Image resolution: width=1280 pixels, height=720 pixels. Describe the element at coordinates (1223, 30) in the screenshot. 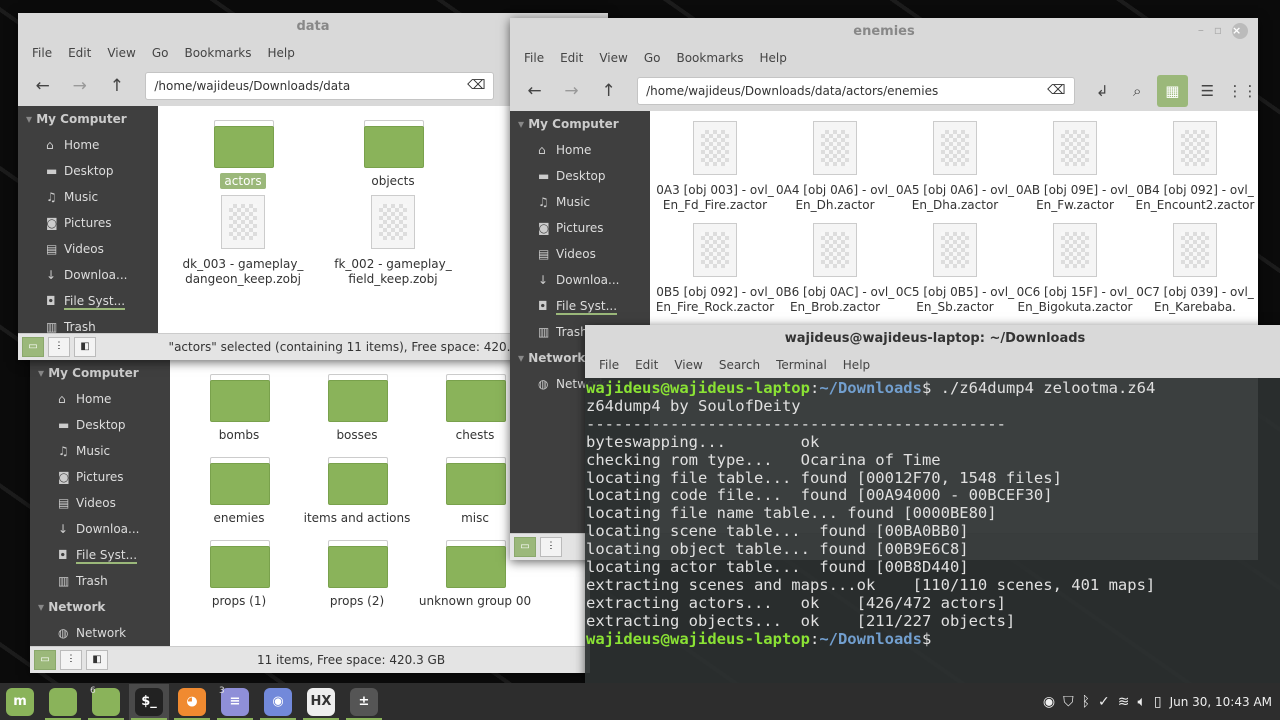

I see `maximize-button: ▫` at that location.